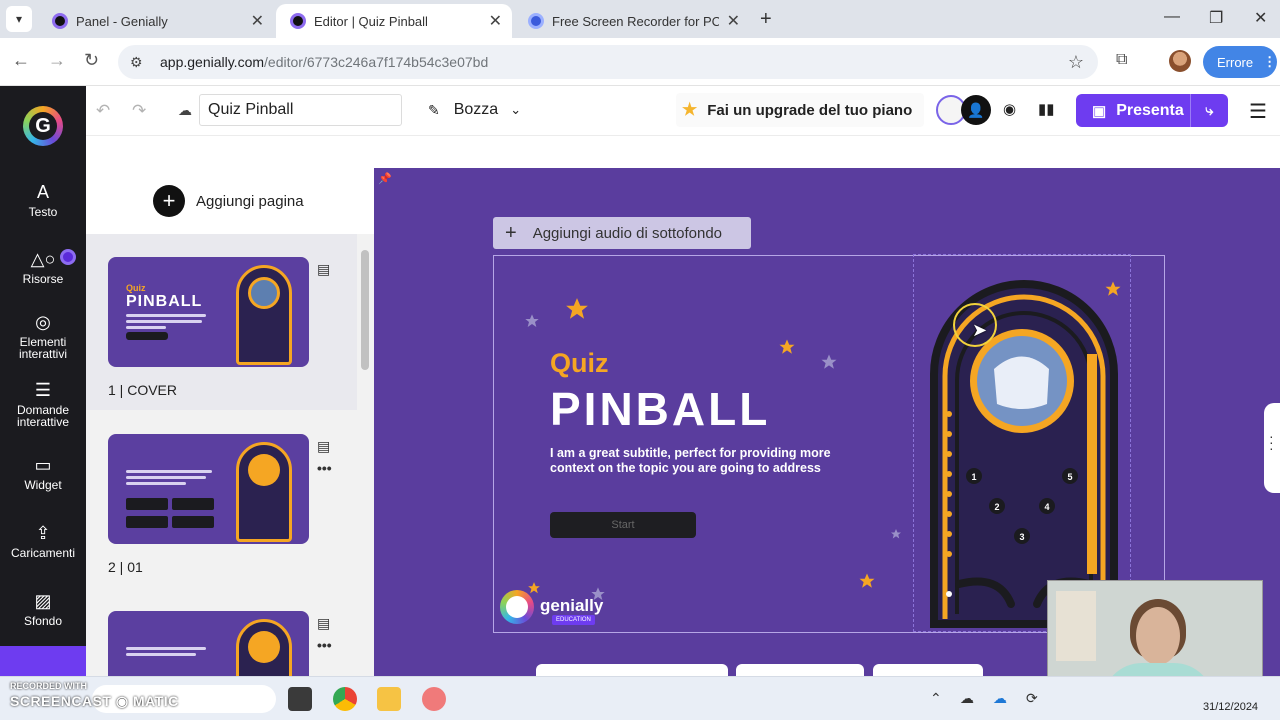 The image size is (1280, 720). I want to click on education-badge: EDUCATION, so click(573, 620).